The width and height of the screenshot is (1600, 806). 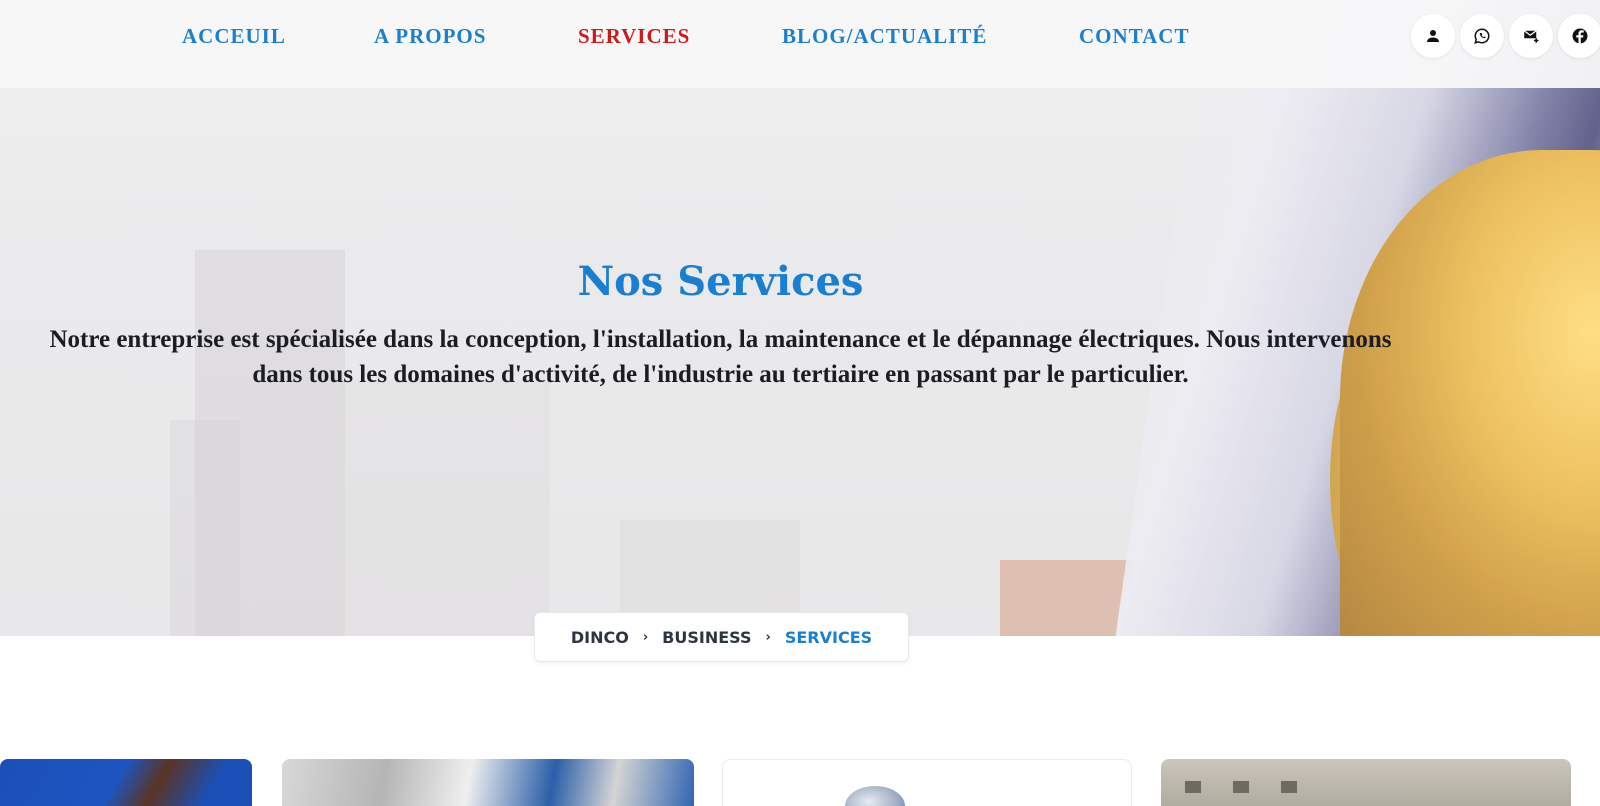 I want to click on breadcrumb: DINCO › BUSINESS › SERVICES, so click(x=721, y=637).